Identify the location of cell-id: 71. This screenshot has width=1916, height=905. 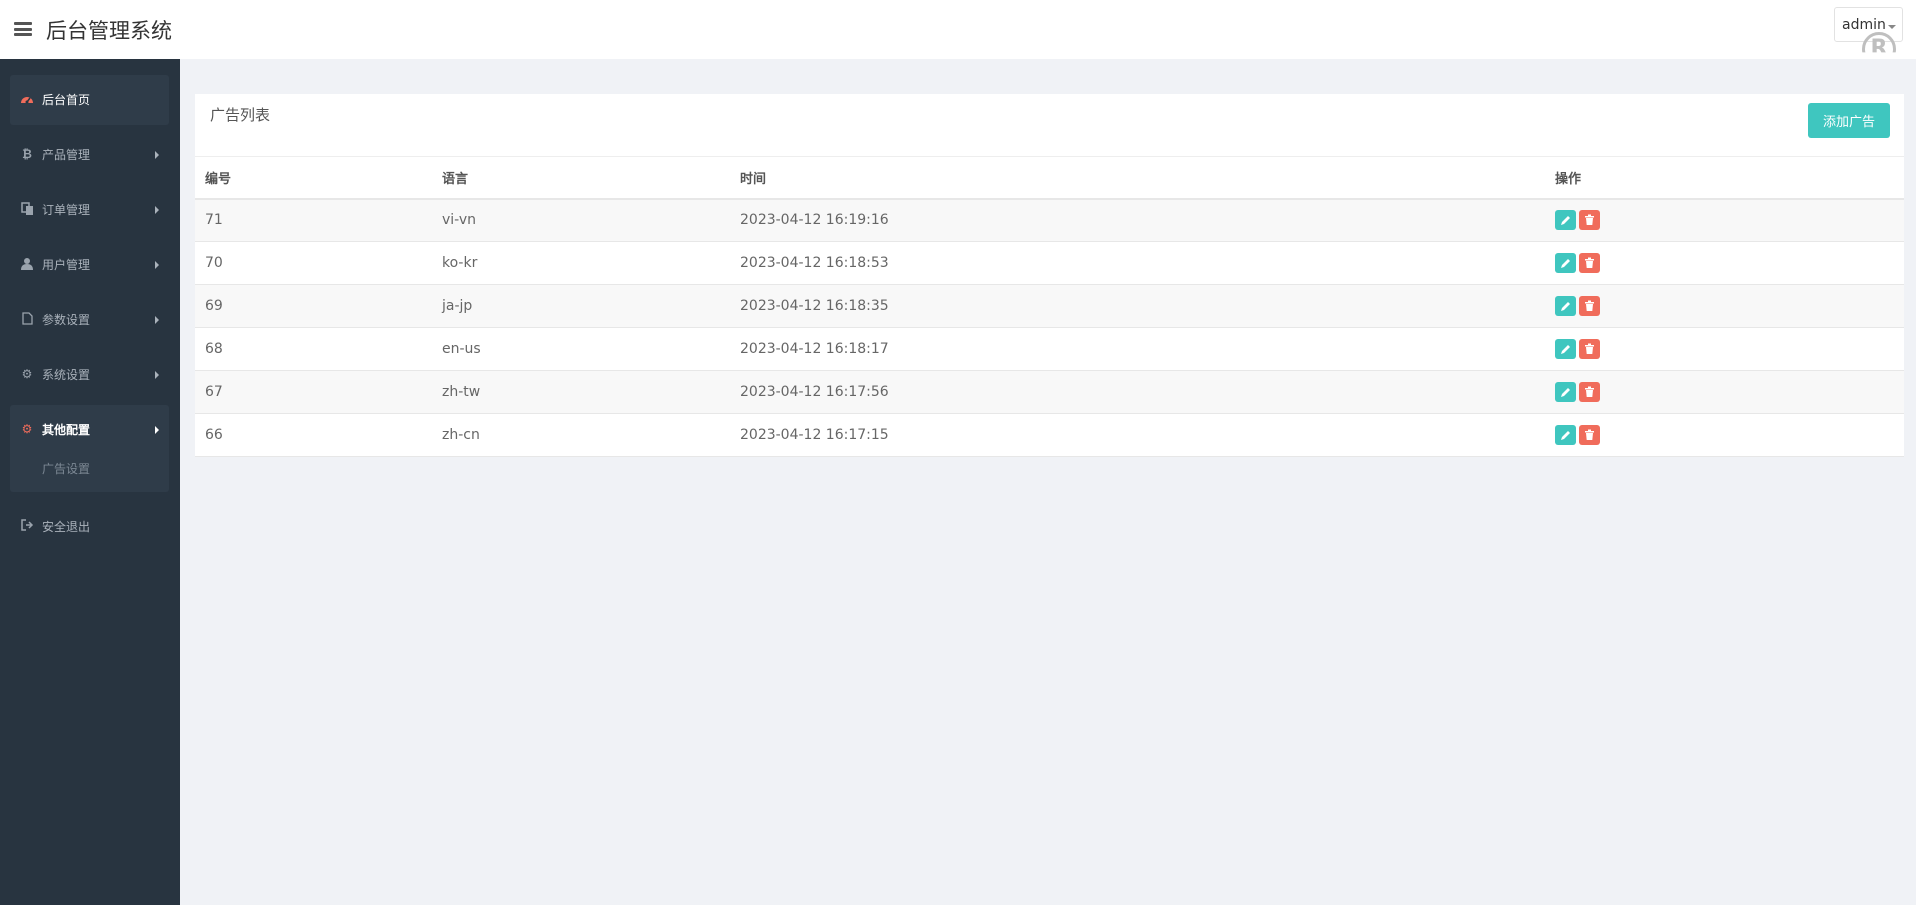
(318, 220).